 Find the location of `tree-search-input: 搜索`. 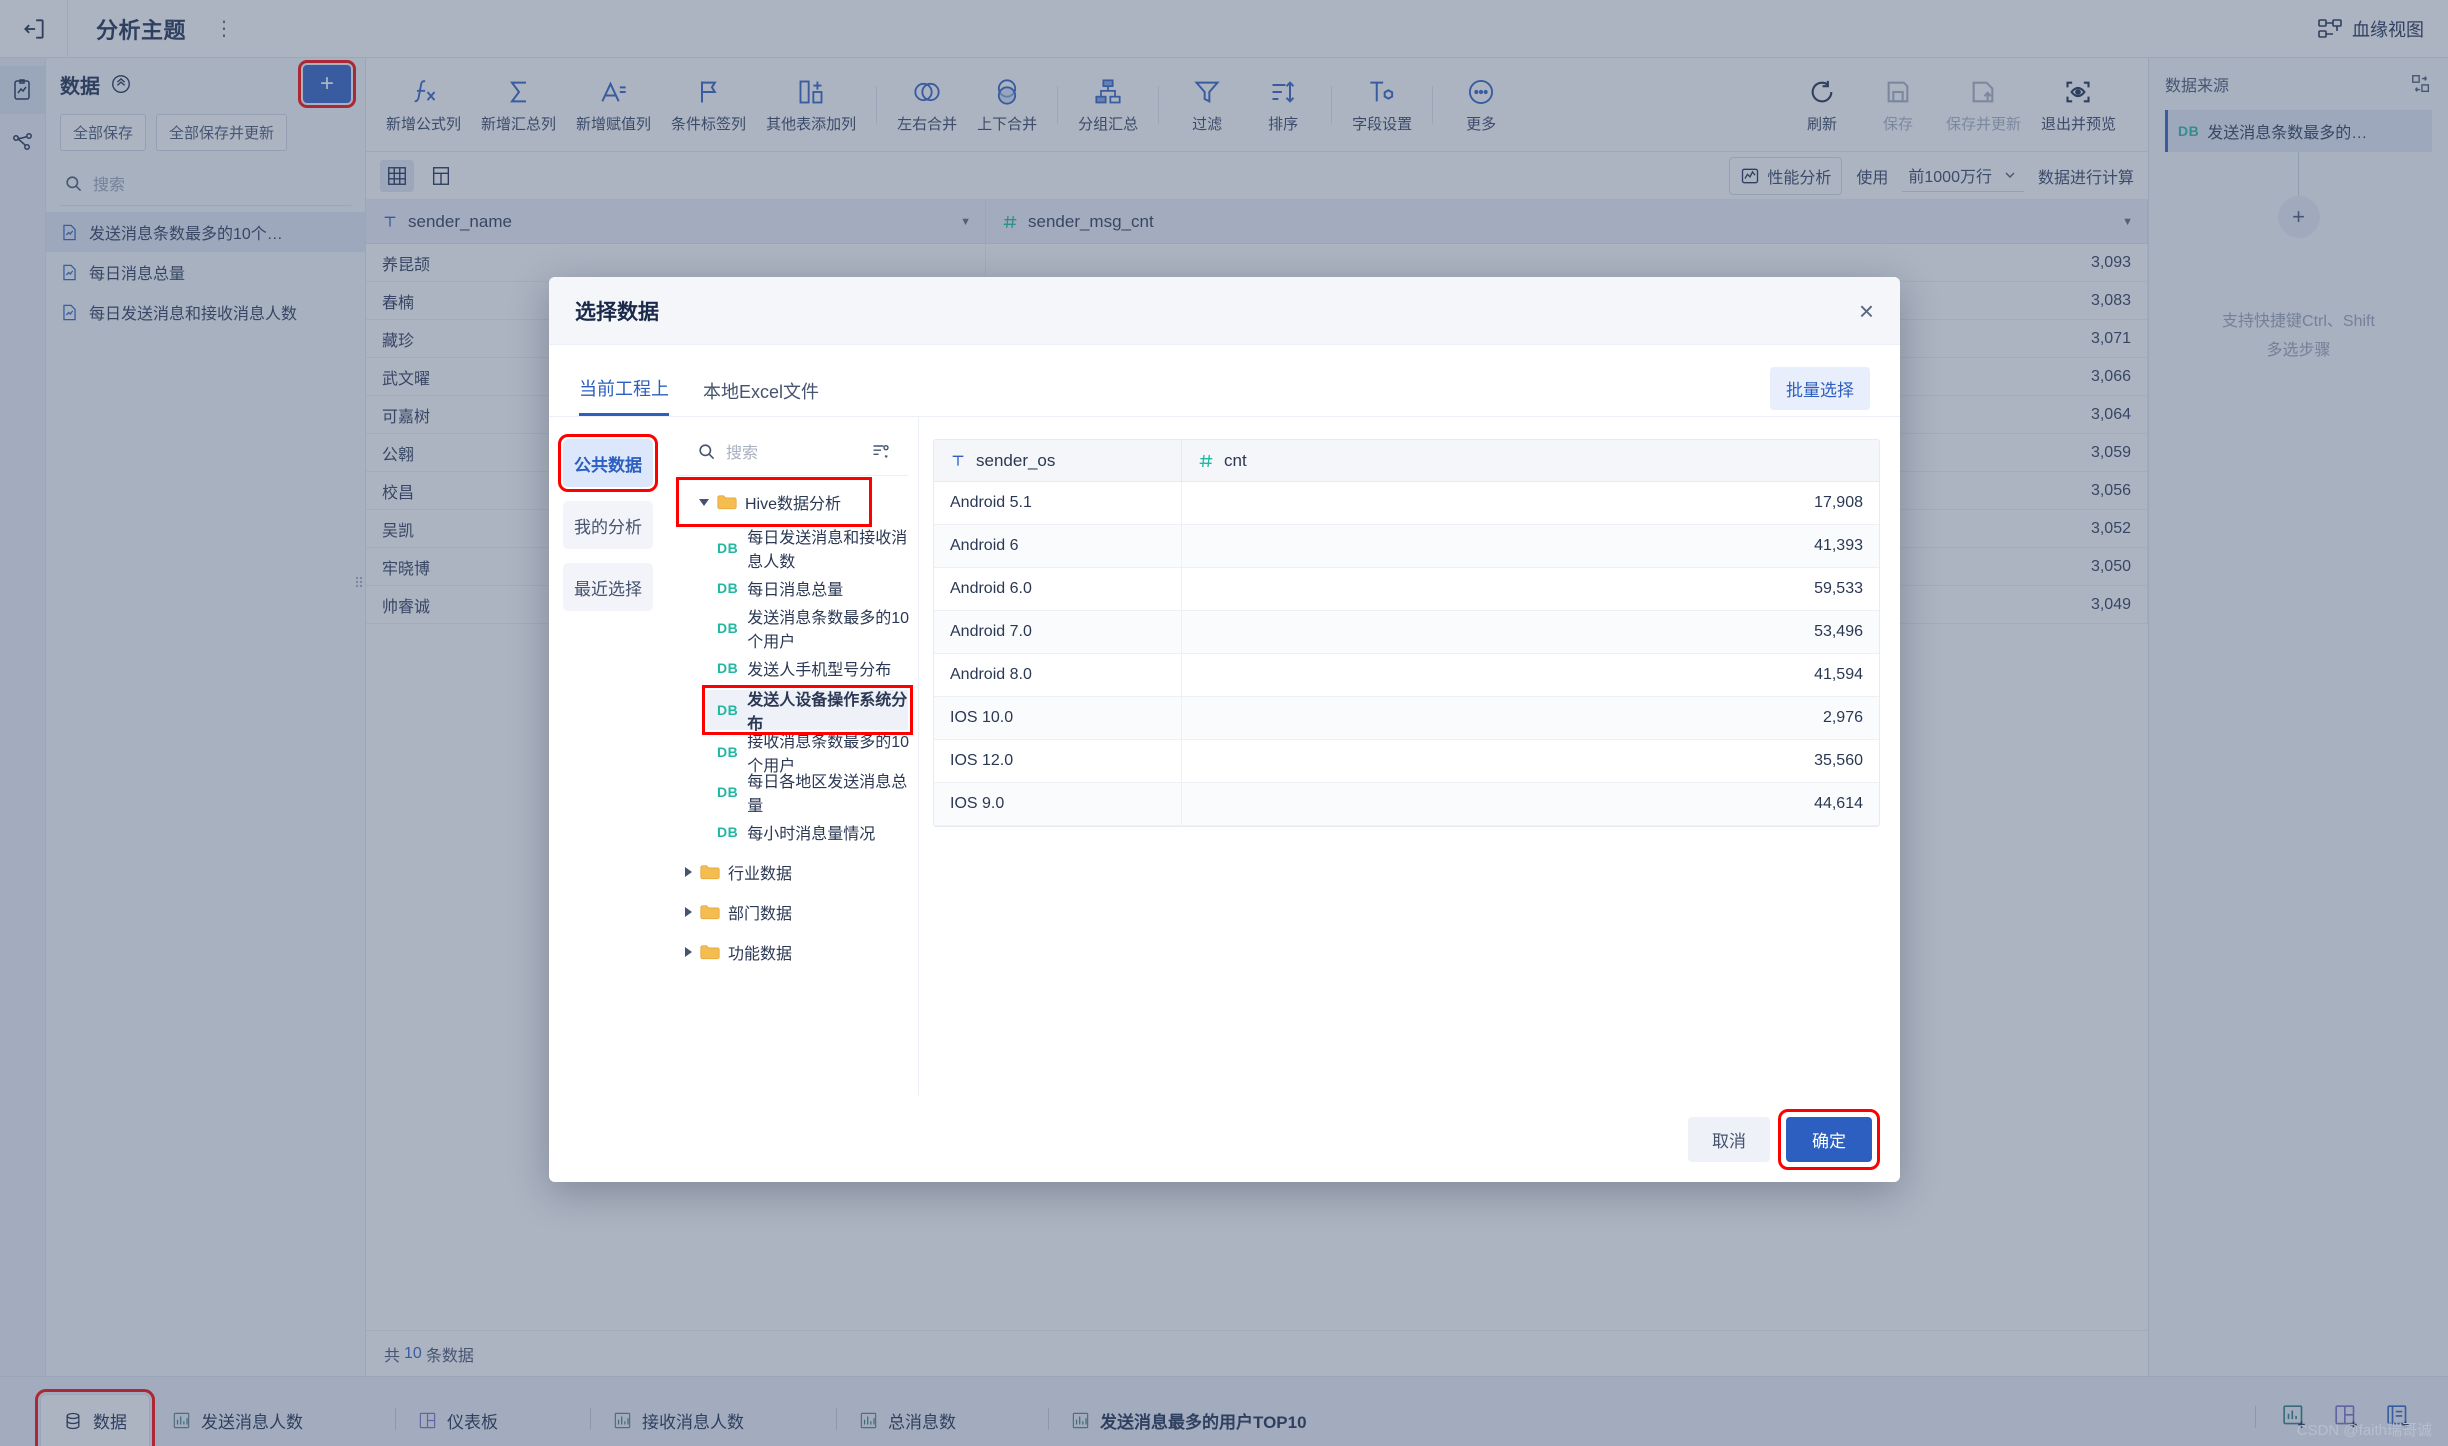

tree-search-input: 搜索 is located at coordinates (792, 446).